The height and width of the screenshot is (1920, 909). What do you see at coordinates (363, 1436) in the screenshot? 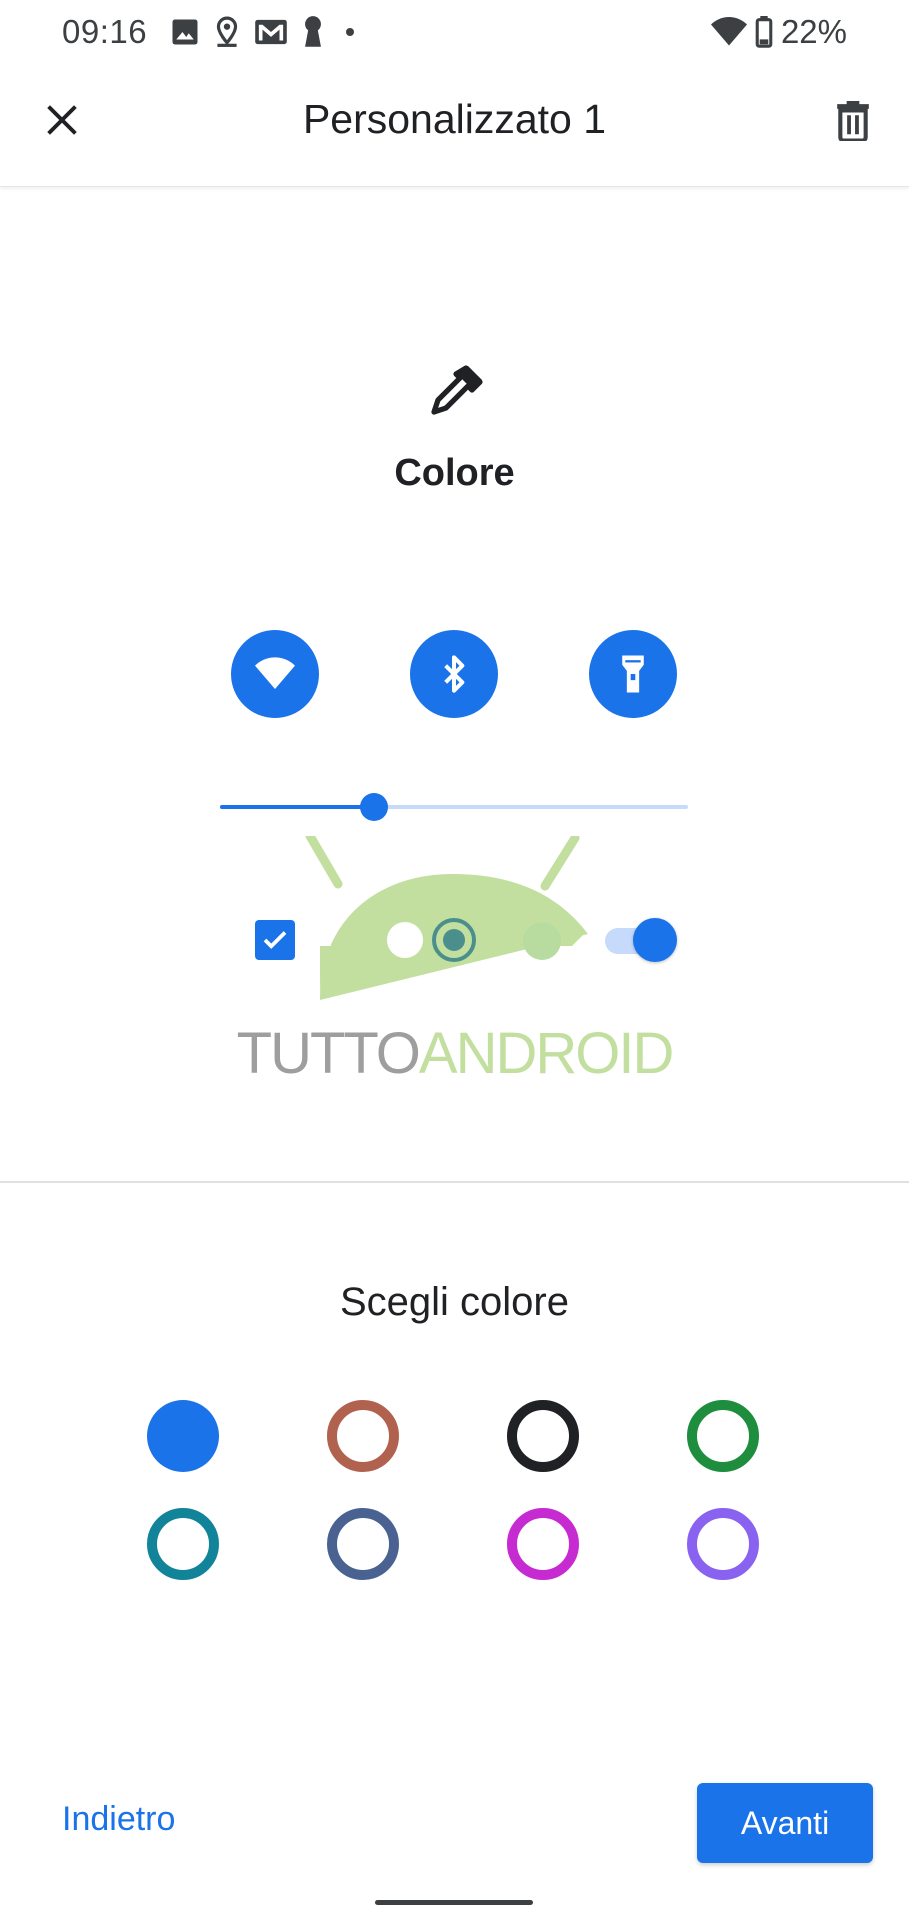
I see `color-swatch-brown` at bounding box center [363, 1436].